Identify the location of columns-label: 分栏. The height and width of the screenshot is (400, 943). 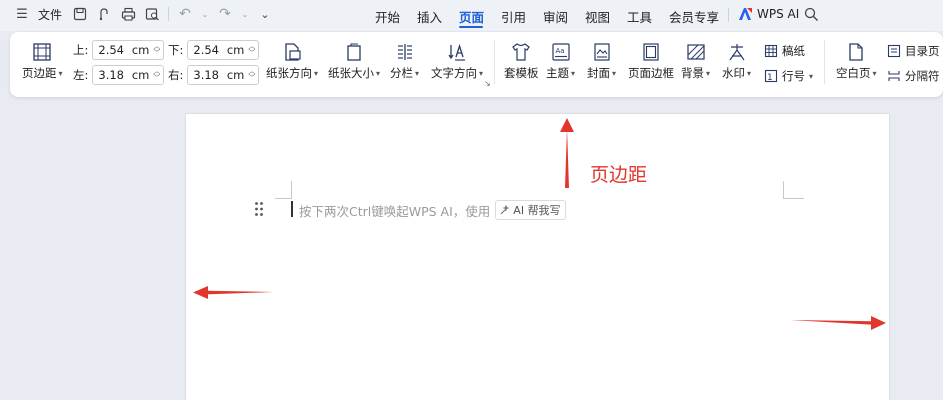
(401, 73).